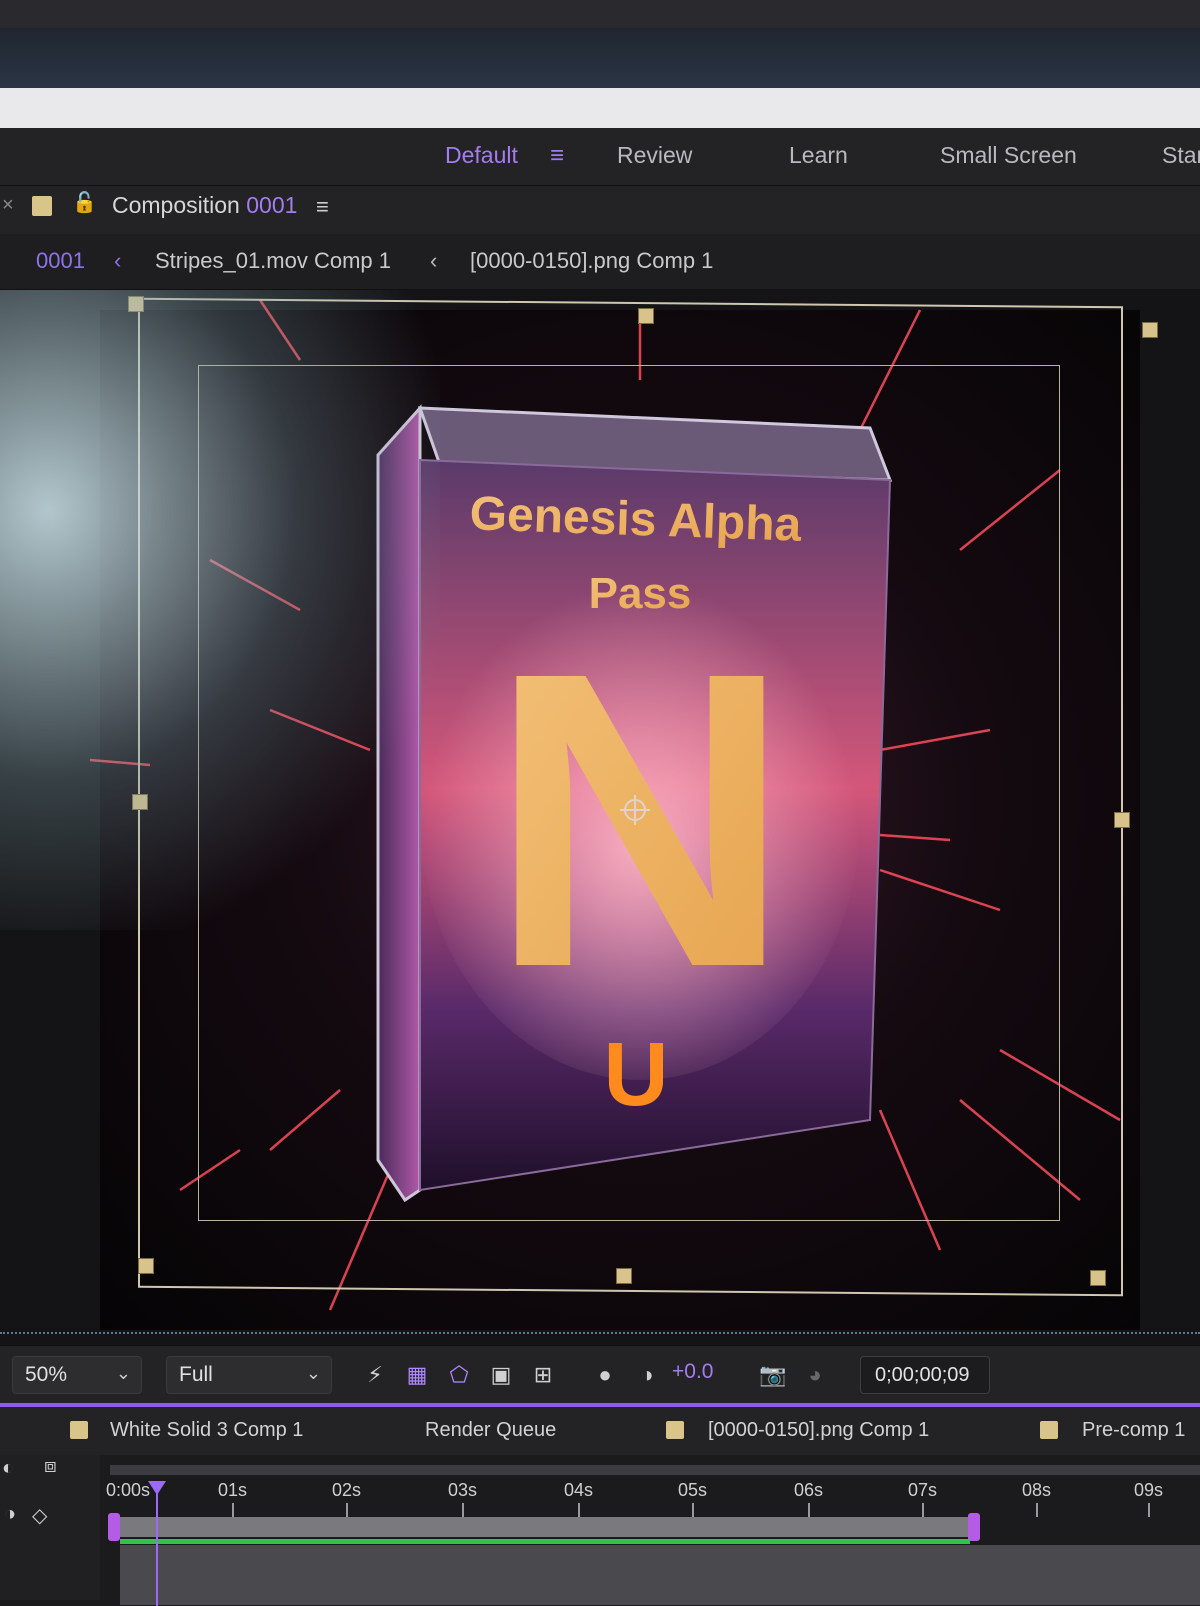 The width and height of the screenshot is (1200, 1606). I want to click on magnification-value: 50%, so click(46, 1374).